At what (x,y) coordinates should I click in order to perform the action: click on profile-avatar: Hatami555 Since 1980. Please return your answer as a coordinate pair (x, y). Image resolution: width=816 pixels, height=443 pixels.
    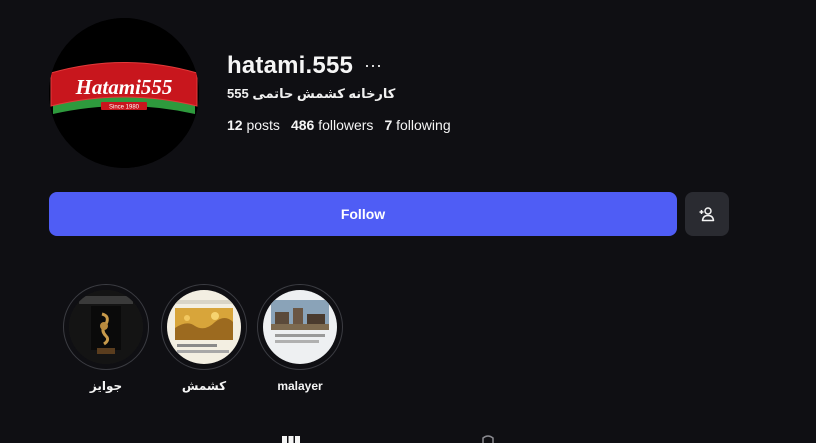
    Looking at the image, I should click on (124, 93).